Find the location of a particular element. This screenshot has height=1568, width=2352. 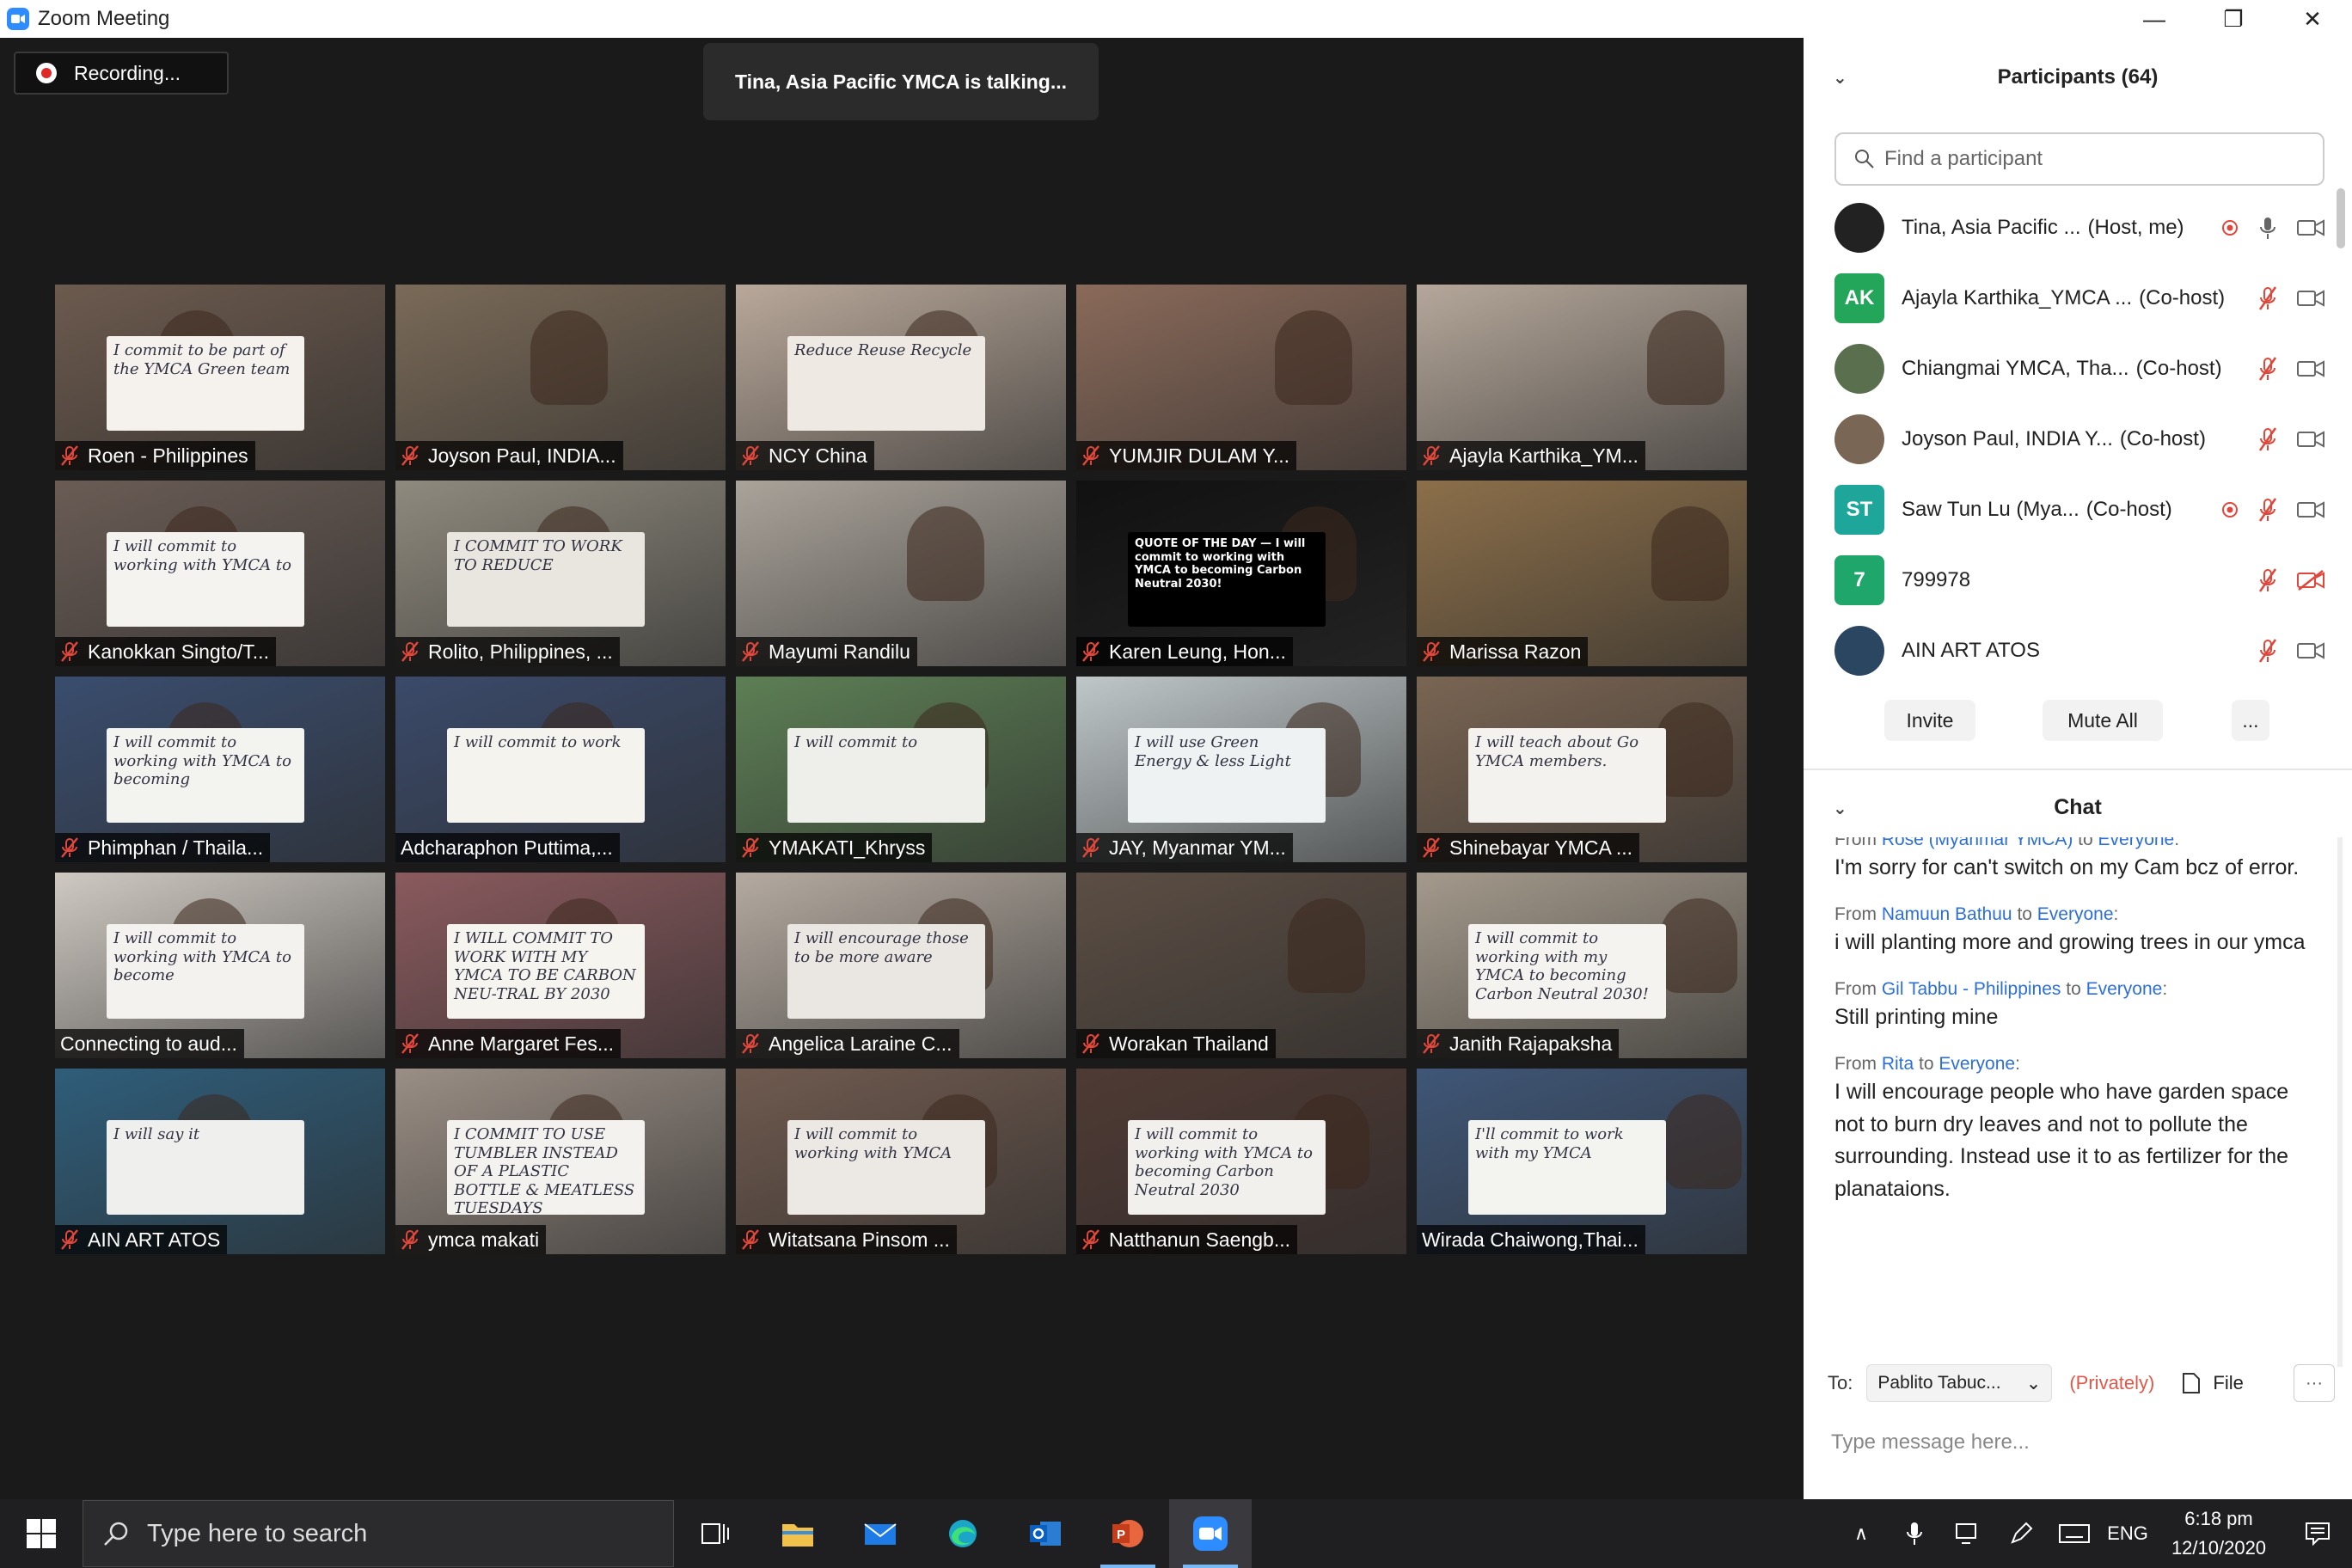

pen-icon is located at coordinates (2021, 1533).